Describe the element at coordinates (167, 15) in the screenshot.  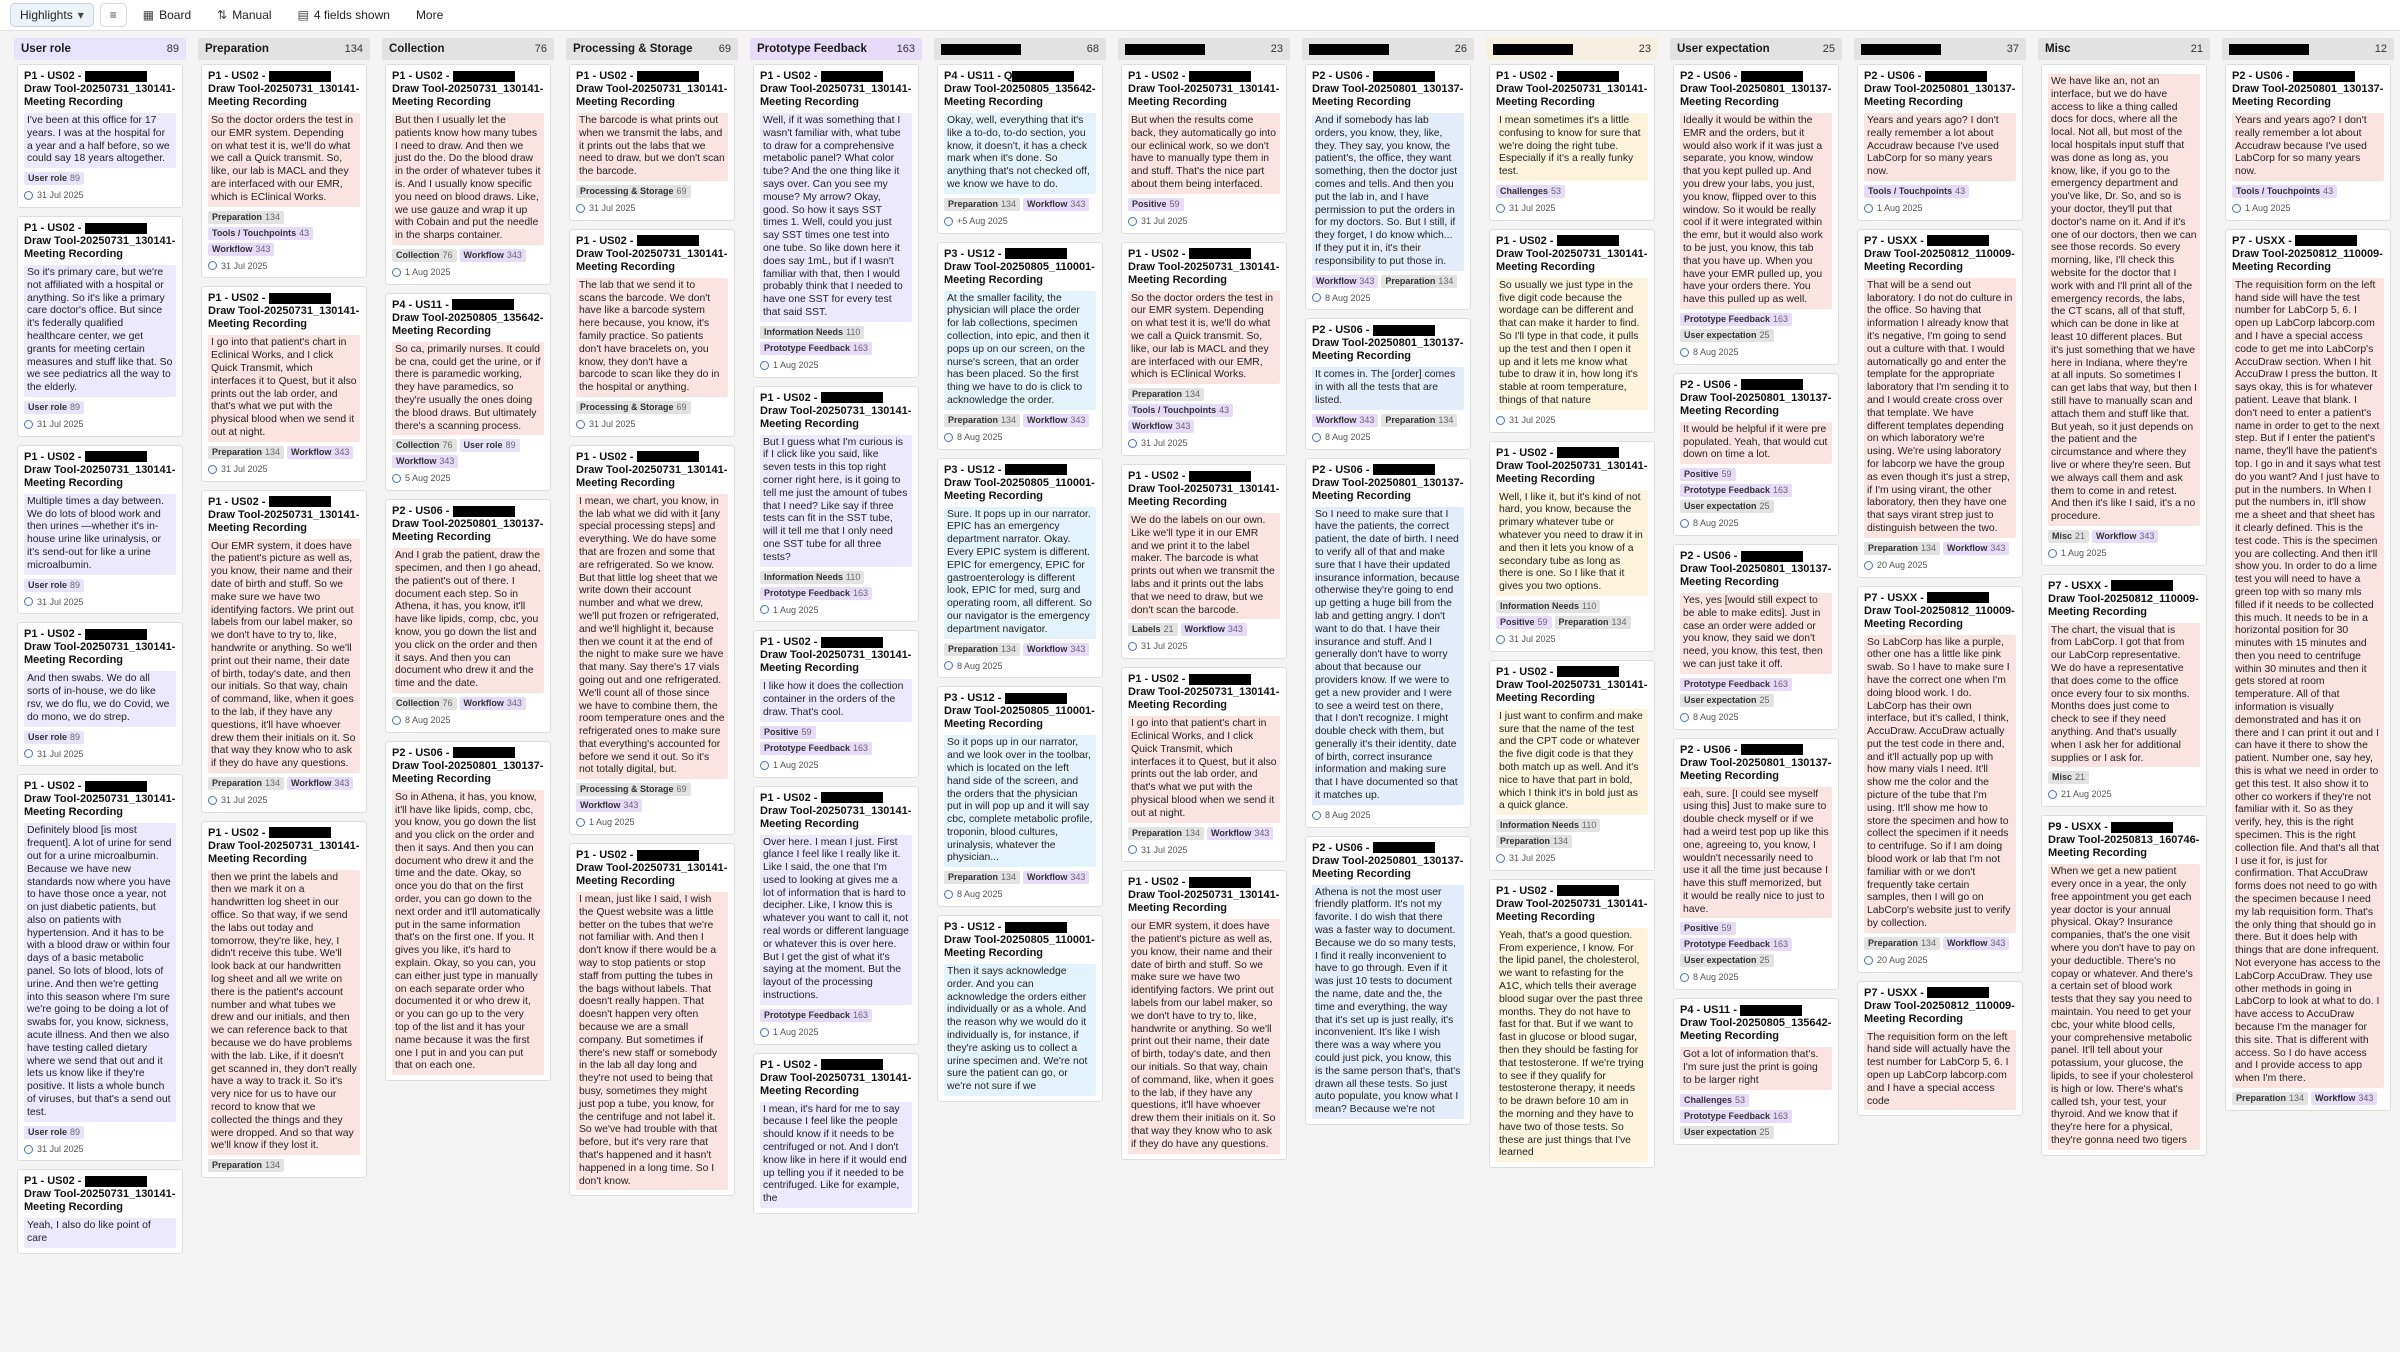
I see `board-view-button: ▦ Board` at that location.